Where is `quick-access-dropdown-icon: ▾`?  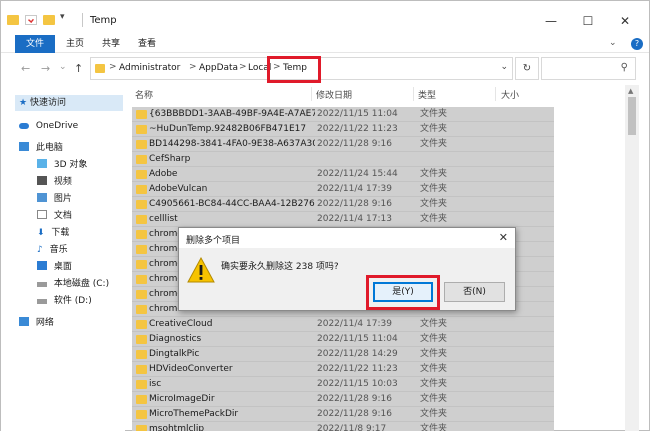
quick-access-dropdown-icon: ▾ is located at coordinates (62, 17).